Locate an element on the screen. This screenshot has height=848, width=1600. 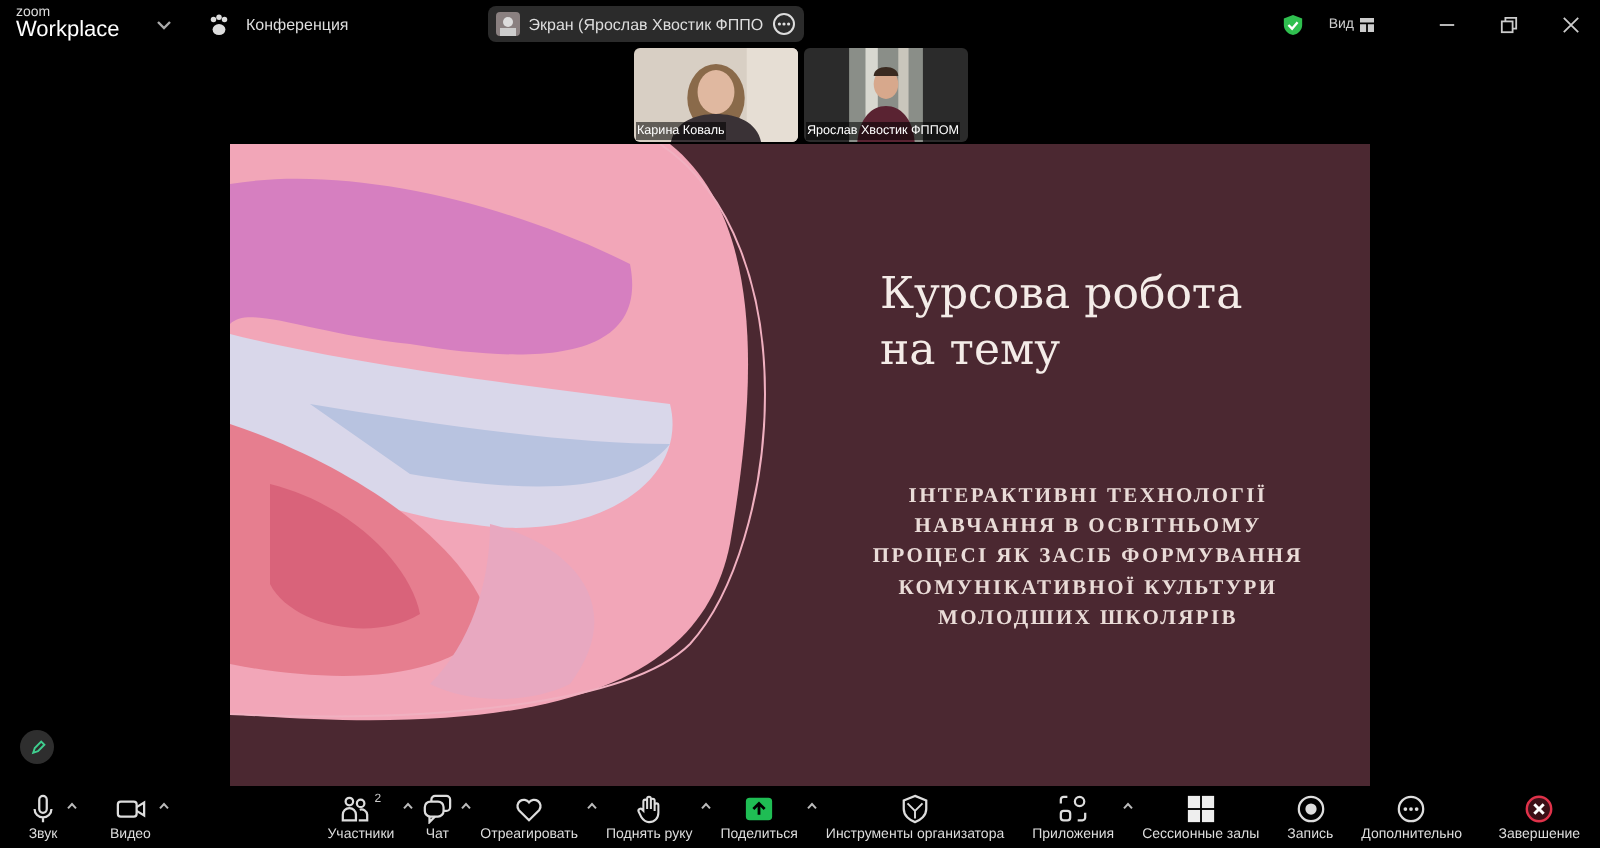
host-icon is located at coordinates (915, 808).